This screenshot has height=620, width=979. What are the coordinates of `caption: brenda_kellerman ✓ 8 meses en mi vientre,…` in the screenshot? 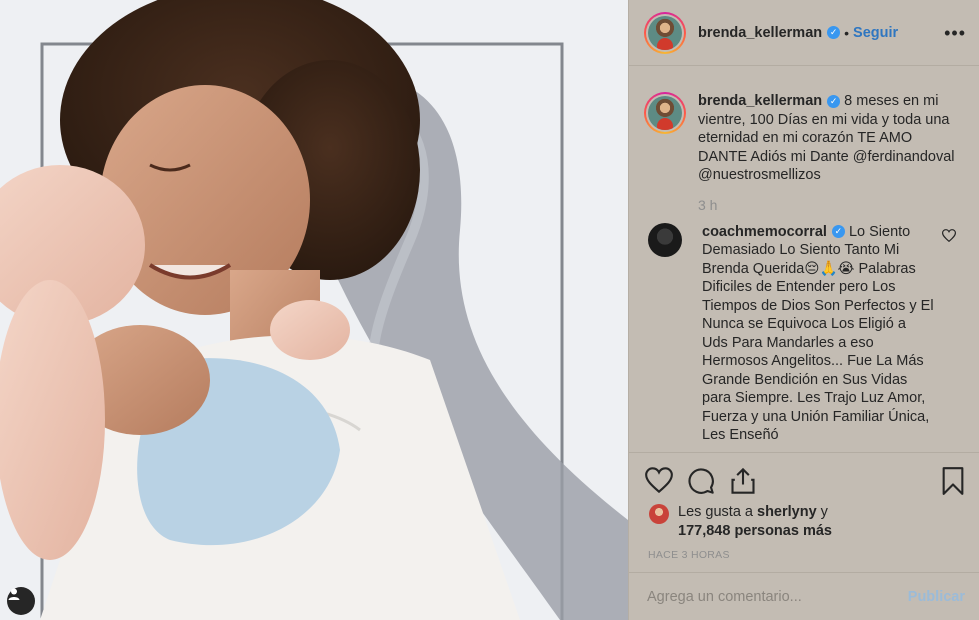 It's located at (806, 138).